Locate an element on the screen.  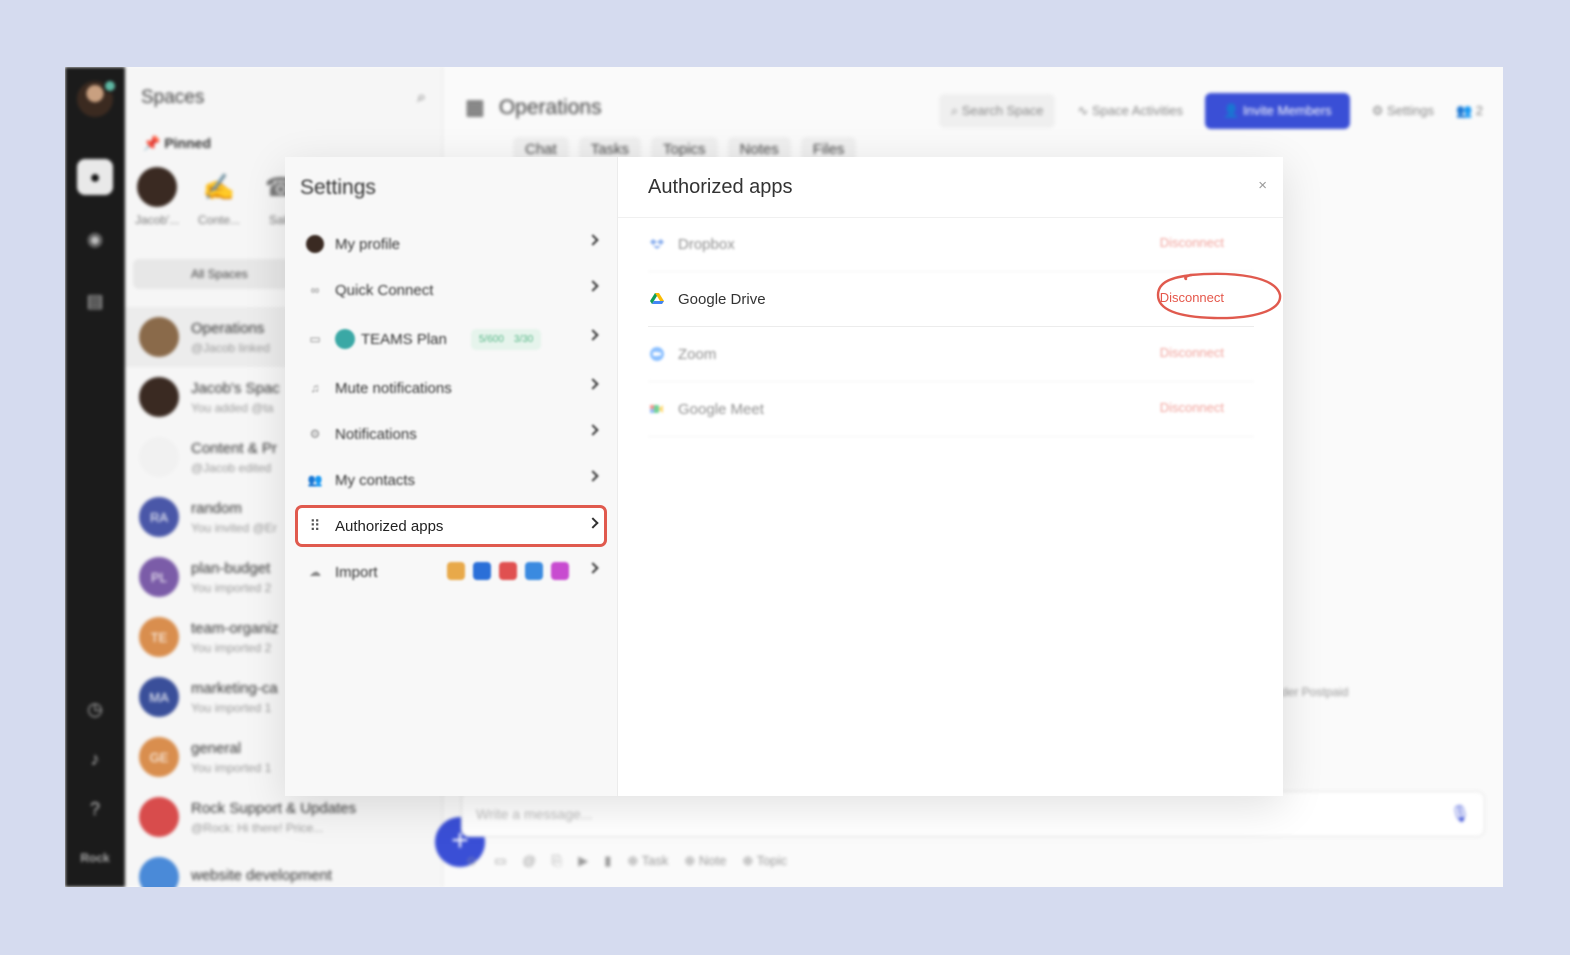
space-text: marketing-ca You imported 1 is located at coordinates (234, 697).